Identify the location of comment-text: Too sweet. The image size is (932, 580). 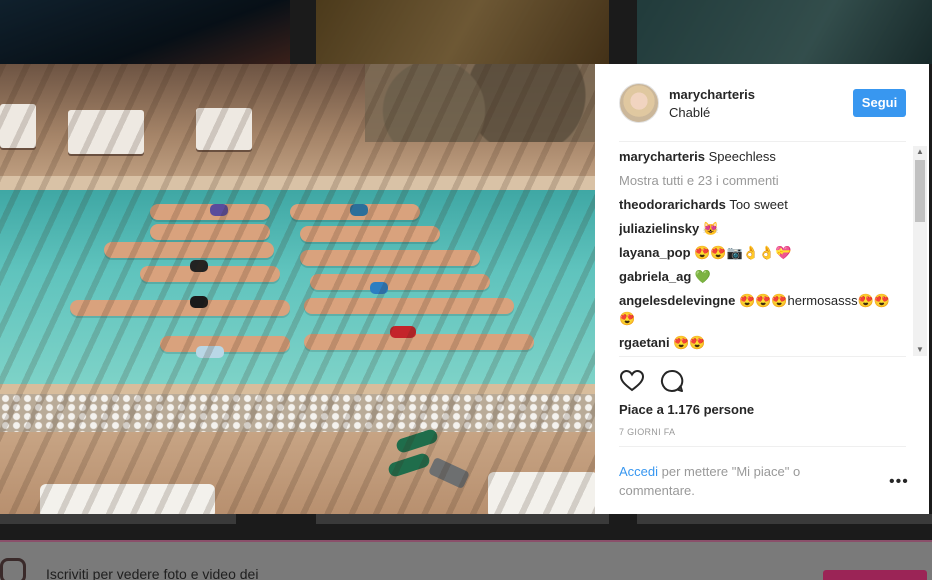
(758, 204).